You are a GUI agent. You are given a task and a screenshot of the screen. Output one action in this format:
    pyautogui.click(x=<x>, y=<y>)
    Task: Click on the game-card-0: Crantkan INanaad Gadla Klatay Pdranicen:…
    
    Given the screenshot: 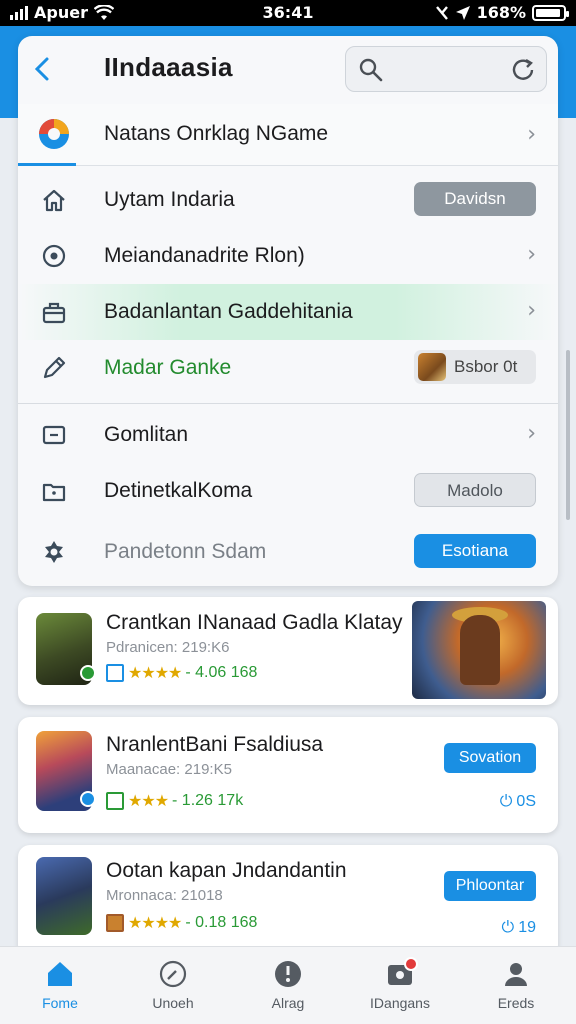 What is the action you would take?
    pyautogui.click(x=288, y=651)
    